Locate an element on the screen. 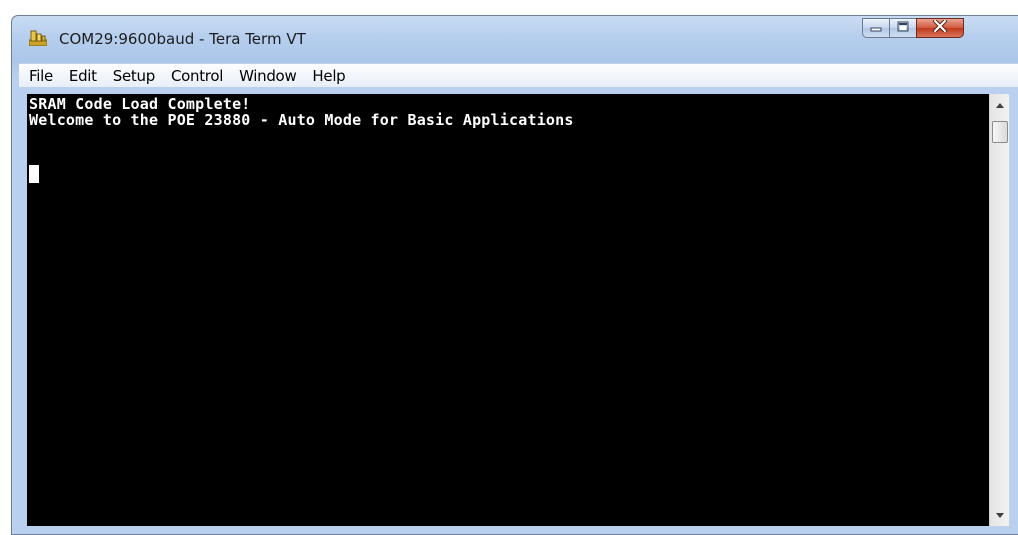 This screenshot has width=1018, height=535. menu-help: Help is located at coordinates (328, 76).